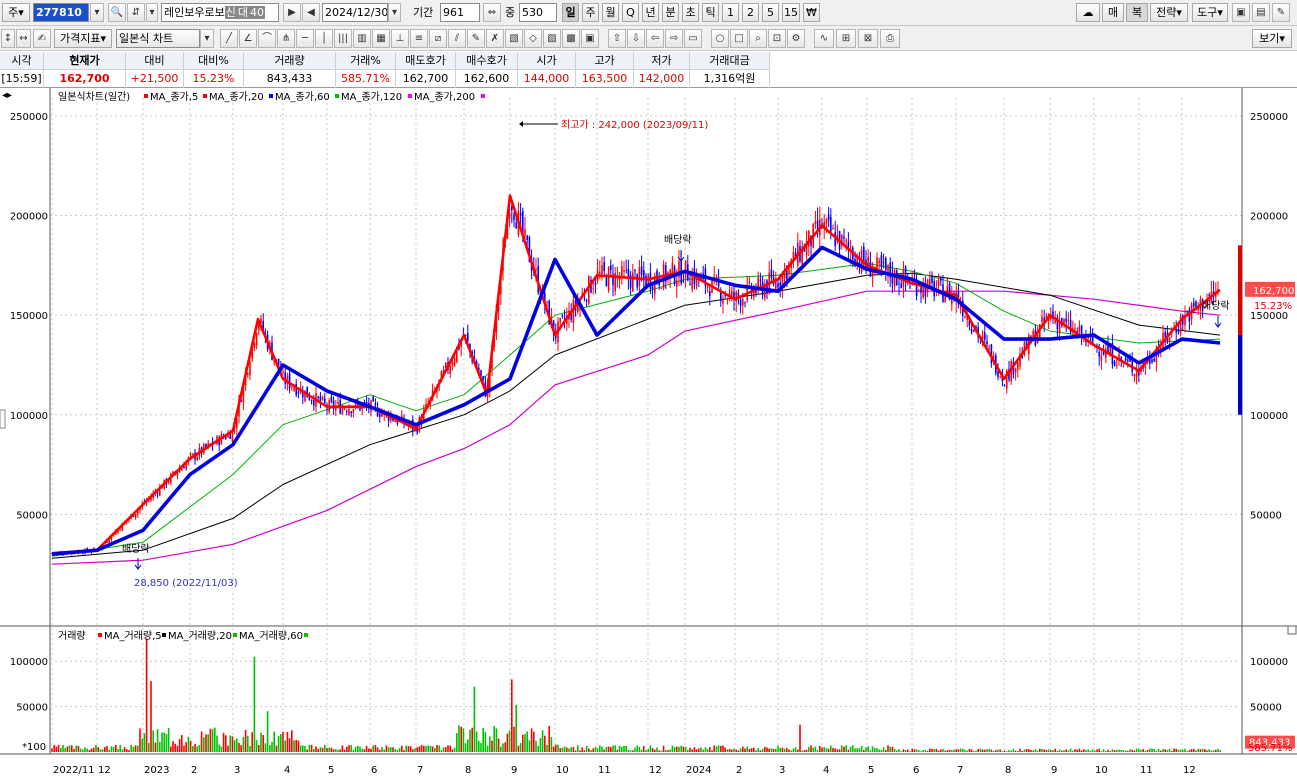 This screenshot has width=1297, height=776. I want to click on timeframe-7: 틱, so click(710, 12).